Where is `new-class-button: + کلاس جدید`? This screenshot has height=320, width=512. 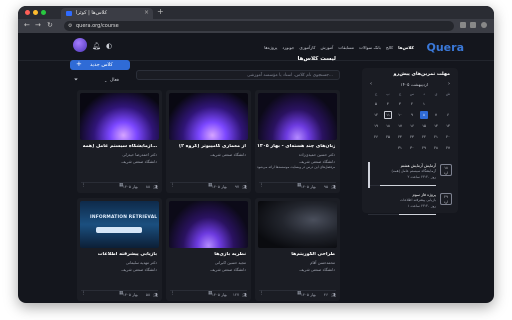 new-class-button: + کلاس جدید is located at coordinates (100, 65).